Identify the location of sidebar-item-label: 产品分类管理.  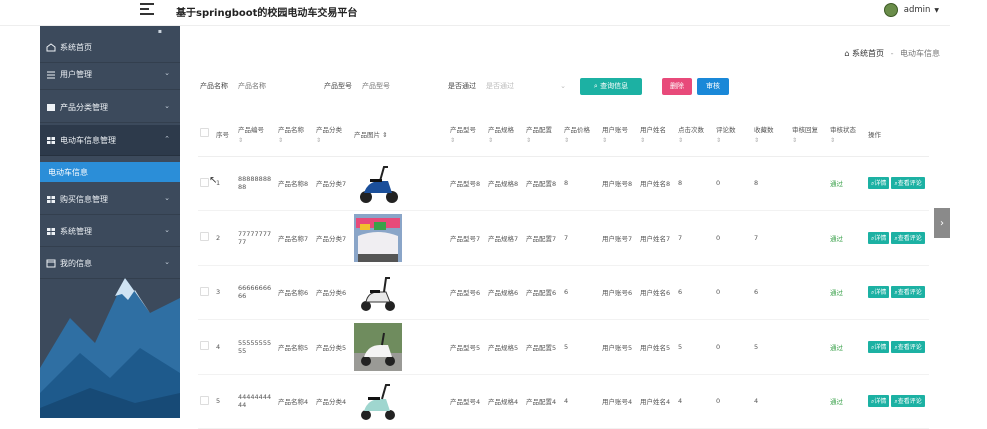
(84, 107).